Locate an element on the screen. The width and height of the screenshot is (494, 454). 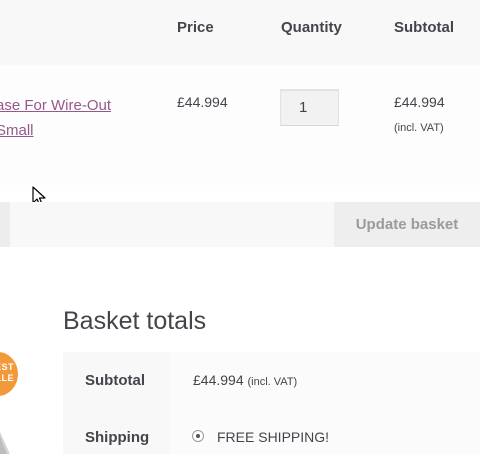
totals-subtotal-amount: £44.994 (incl. VAT) is located at coordinates (245, 380).